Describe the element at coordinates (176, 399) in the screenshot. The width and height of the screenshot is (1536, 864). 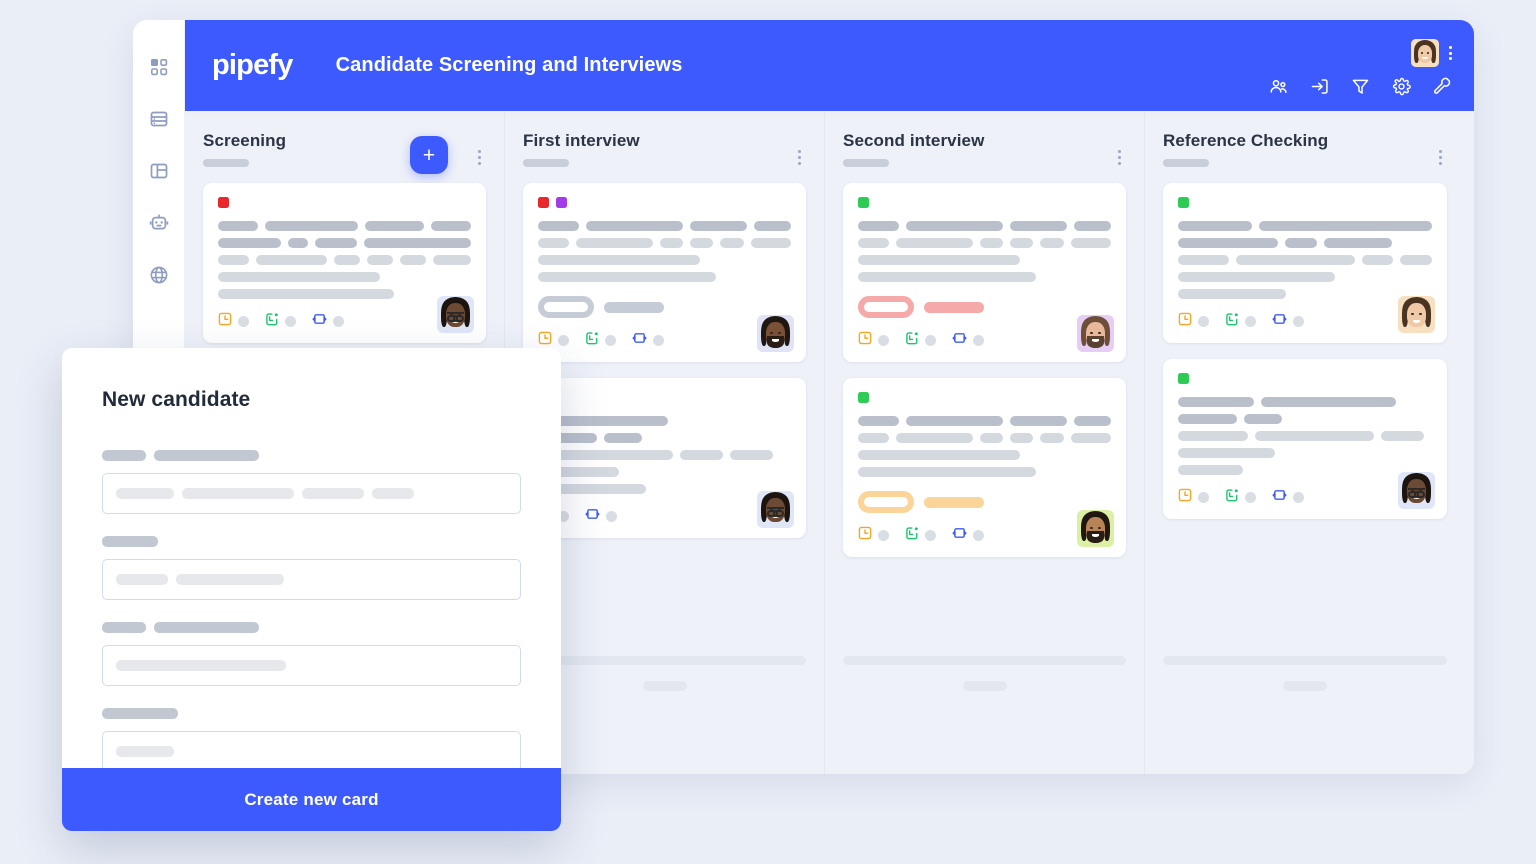
I see `modal-title: New candidate` at that location.